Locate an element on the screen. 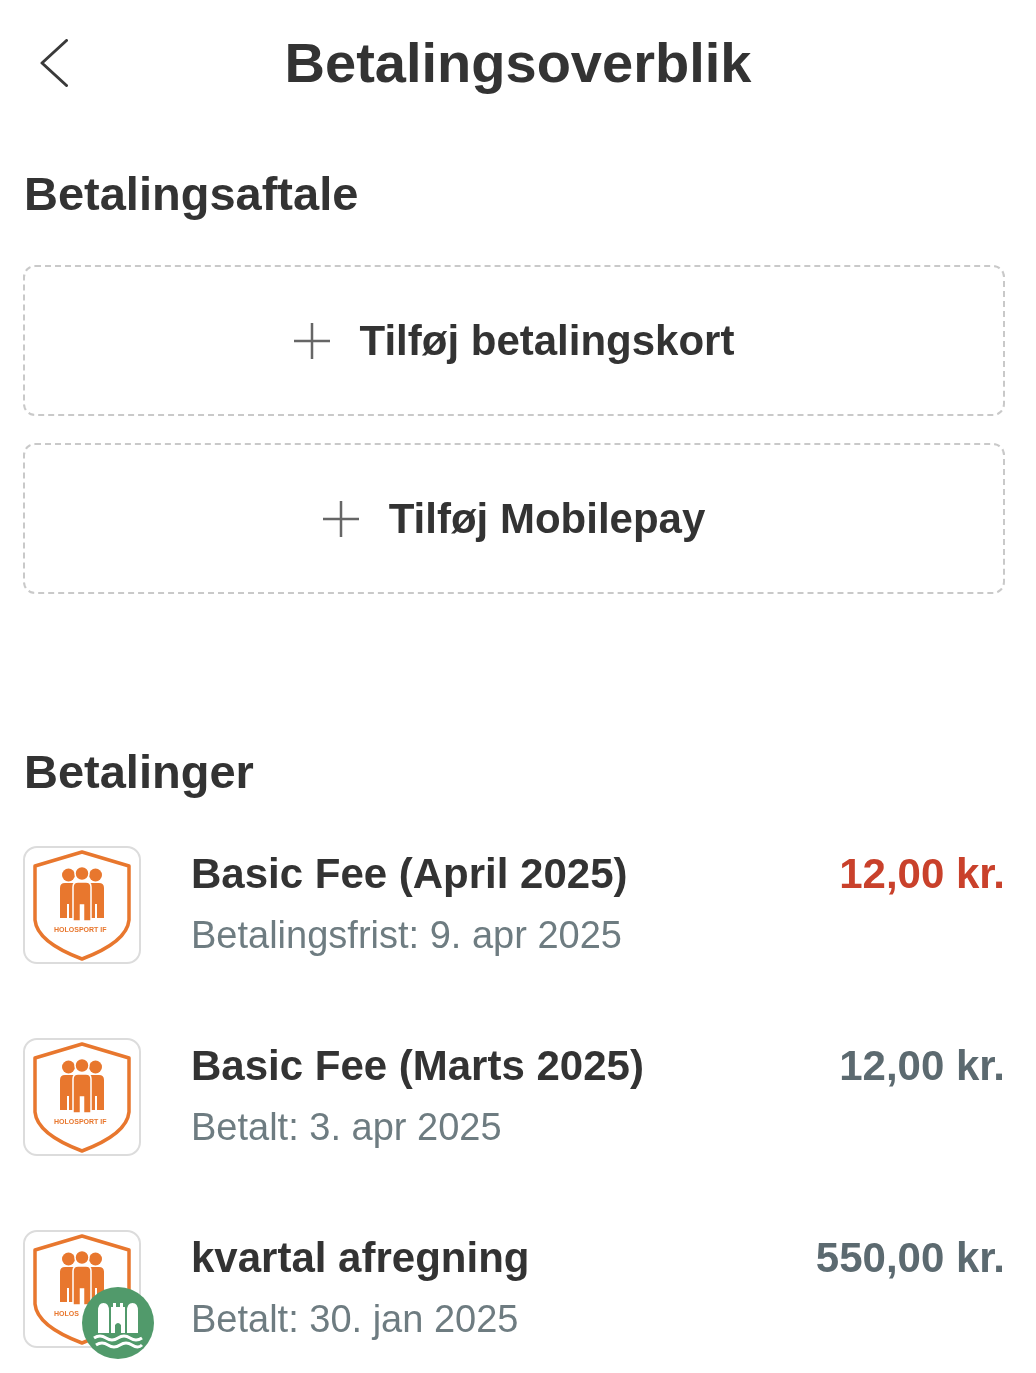 The image size is (1036, 1373). chevron-left-icon is located at coordinates (54, 63).